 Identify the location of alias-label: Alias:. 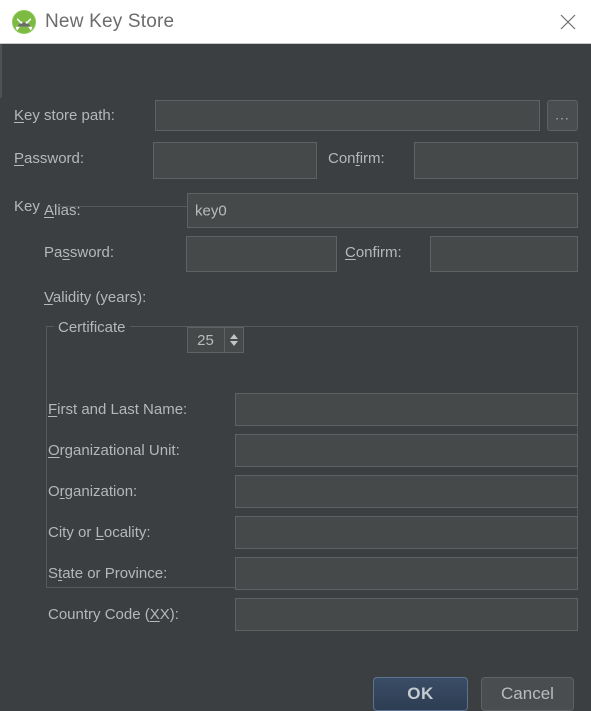
(62, 210).